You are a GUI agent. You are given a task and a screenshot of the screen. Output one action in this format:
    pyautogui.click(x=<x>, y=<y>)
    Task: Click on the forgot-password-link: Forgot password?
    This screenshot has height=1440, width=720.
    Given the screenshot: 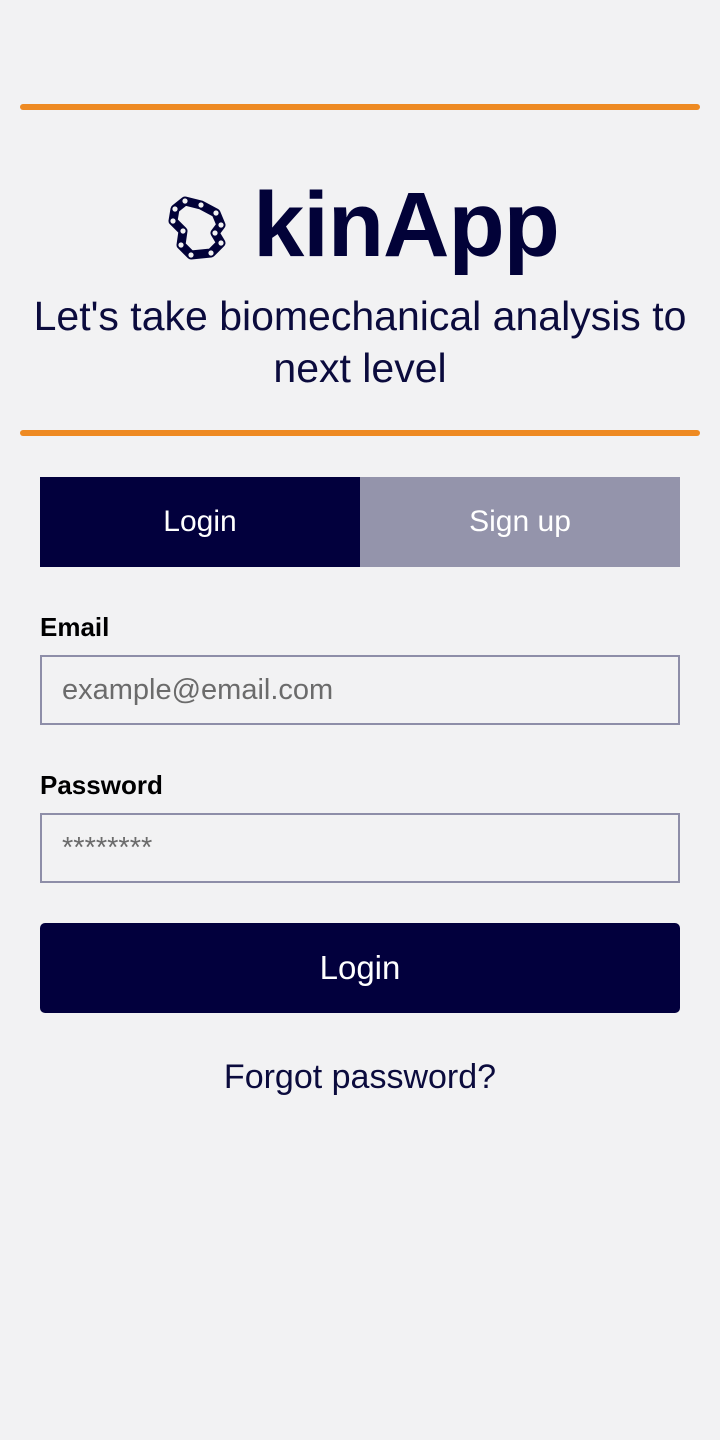 What is the action you would take?
    pyautogui.click(x=360, y=1077)
    